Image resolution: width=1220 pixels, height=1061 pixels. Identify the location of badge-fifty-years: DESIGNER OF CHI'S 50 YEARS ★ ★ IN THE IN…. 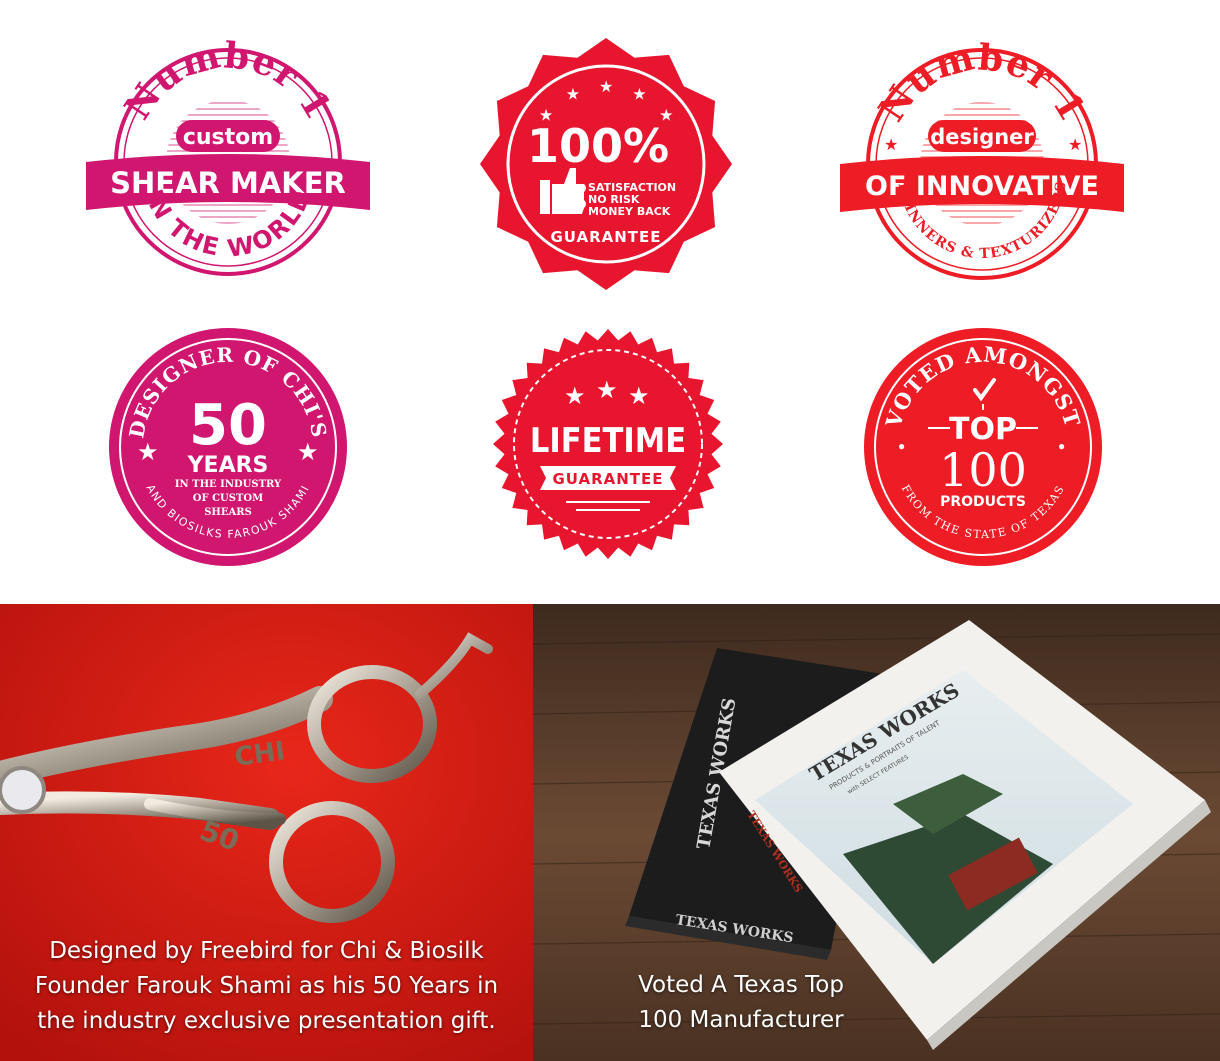
(228, 447).